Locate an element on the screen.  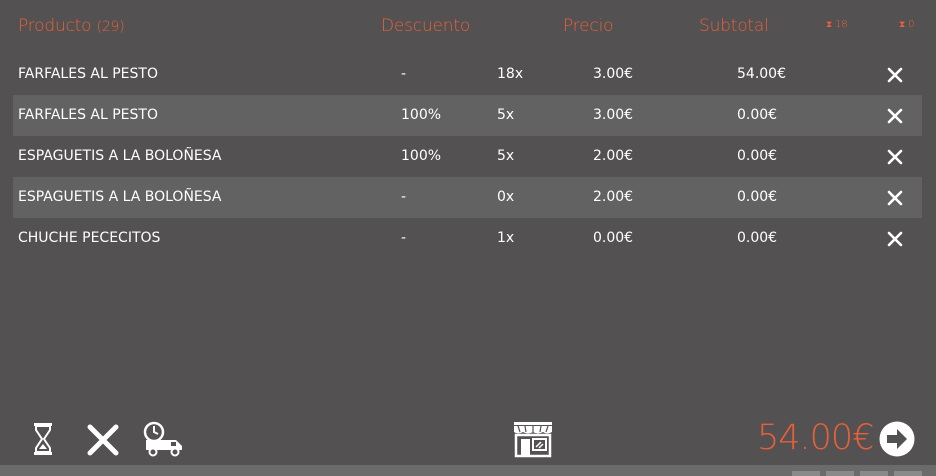
table-row: CHUCHE PECECITOS - 1x 0.00€ 0.00€ is located at coordinates (467, 238).